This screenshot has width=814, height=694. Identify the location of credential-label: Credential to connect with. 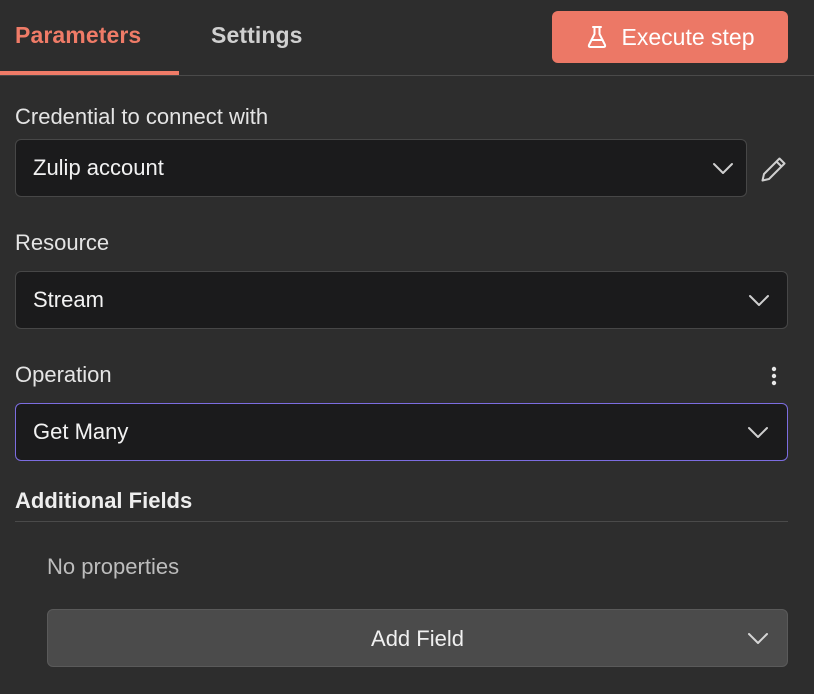
(142, 116).